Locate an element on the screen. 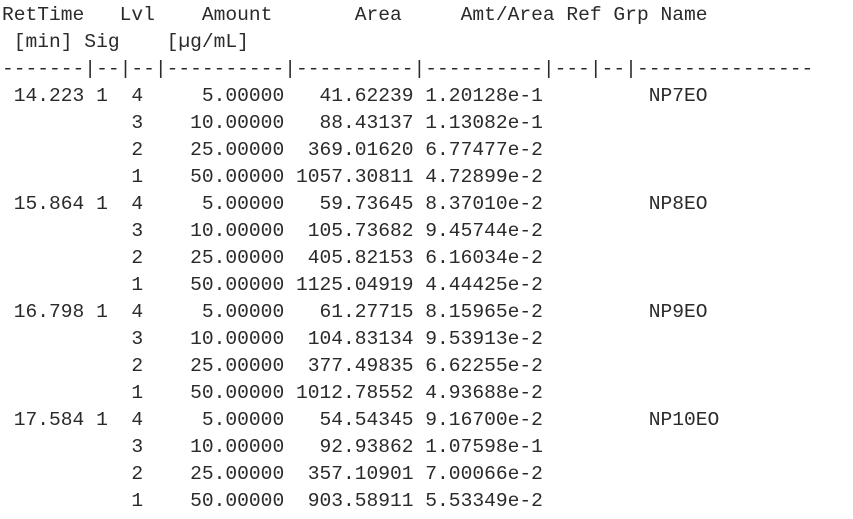 Image resolution: width=853 pixels, height=519 pixels. table-row: 3 10.00000 88.43137 1.13082e-1 is located at coordinates (272, 123).